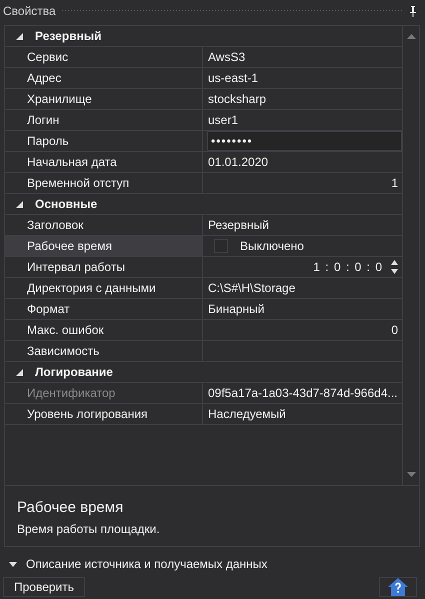 This screenshot has height=599, width=425. What do you see at coordinates (104, 309) in the screenshot?
I see `property-name: Формат` at bounding box center [104, 309].